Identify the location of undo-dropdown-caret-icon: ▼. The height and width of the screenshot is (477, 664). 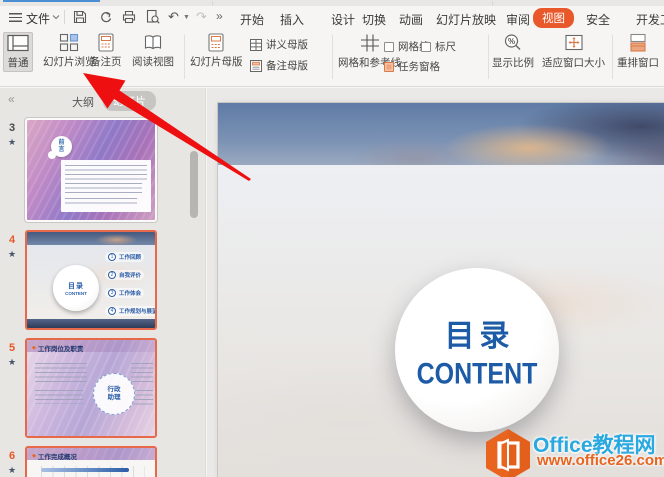
(186, 17).